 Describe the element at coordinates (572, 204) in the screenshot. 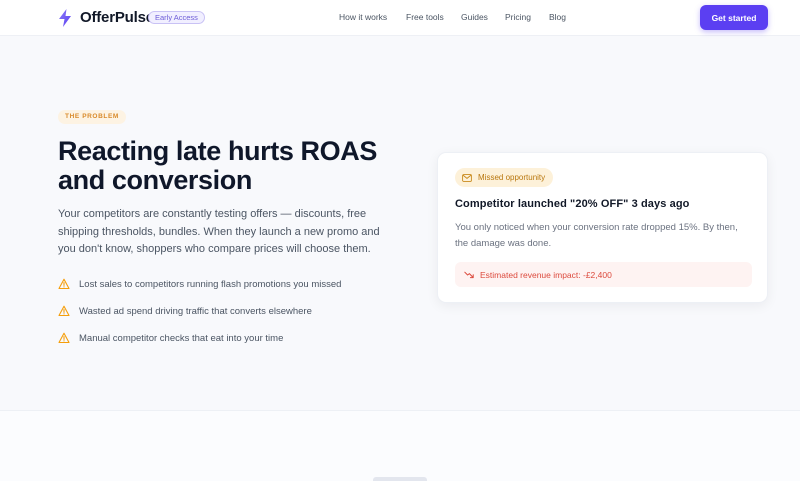

I see `card-title: Competitor launched "20% OFF" 3 days ago` at that location.